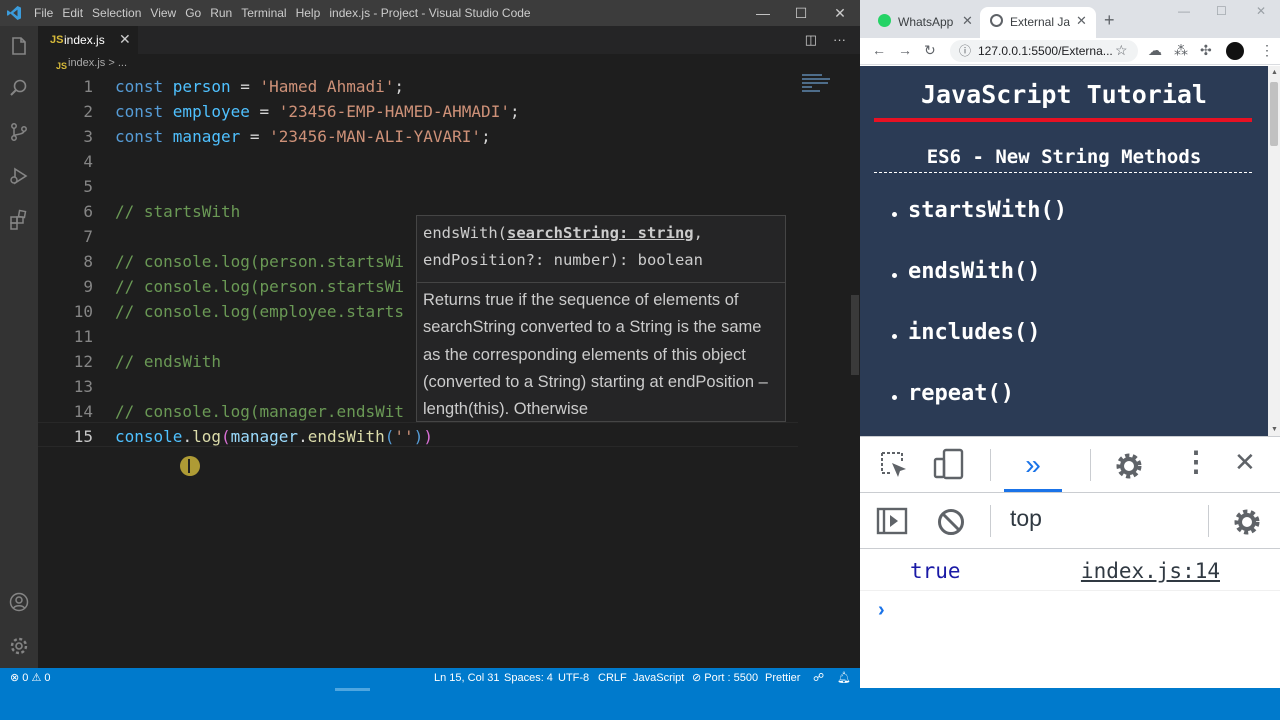  What do you see at coordinates (1155, 50) in the screenshot?
I see `extension-icon: ☁` at bounding box center [1155, 50].